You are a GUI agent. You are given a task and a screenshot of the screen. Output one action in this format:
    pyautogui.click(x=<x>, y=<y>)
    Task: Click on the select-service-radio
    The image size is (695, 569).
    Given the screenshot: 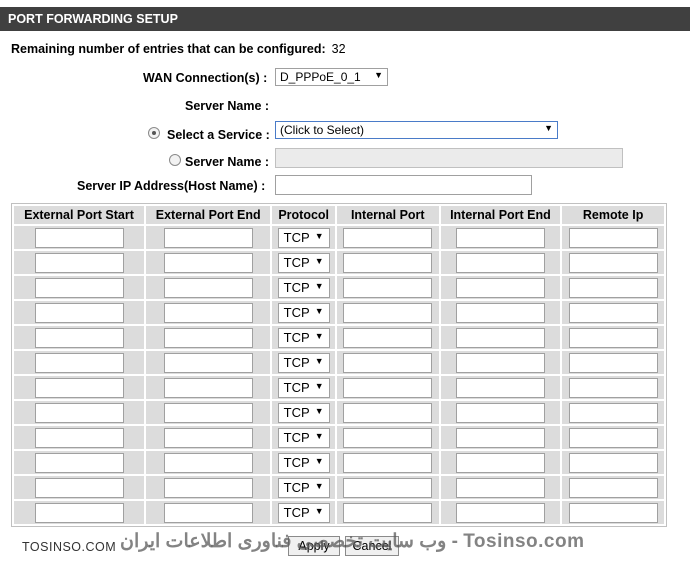 What is the action you would take?
    pyautogui.click(x=154, y=133)
    